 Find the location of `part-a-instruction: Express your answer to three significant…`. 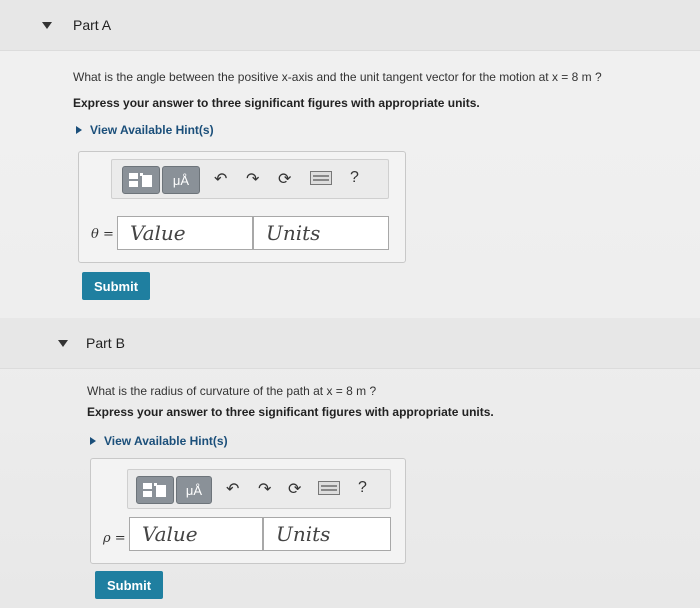

part-a-instruction: Express your answer to three significant… is located at coordinates (276, 103).